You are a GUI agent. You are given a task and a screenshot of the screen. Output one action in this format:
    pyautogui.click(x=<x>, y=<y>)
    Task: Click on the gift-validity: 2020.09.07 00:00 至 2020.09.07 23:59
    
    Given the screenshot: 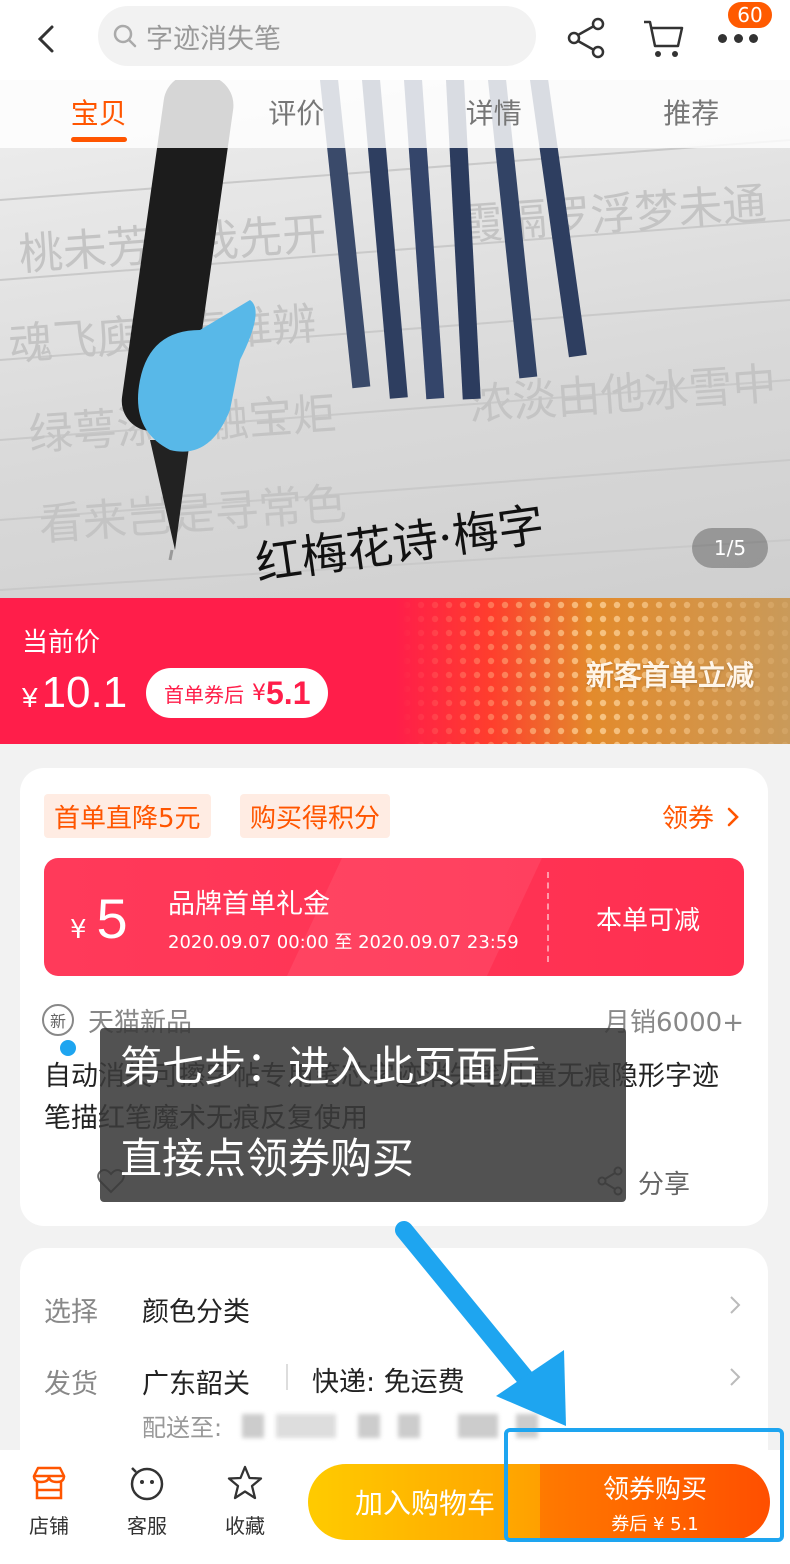 What is the action you would take?
    pyautogui.click(x=343, y=942)
    